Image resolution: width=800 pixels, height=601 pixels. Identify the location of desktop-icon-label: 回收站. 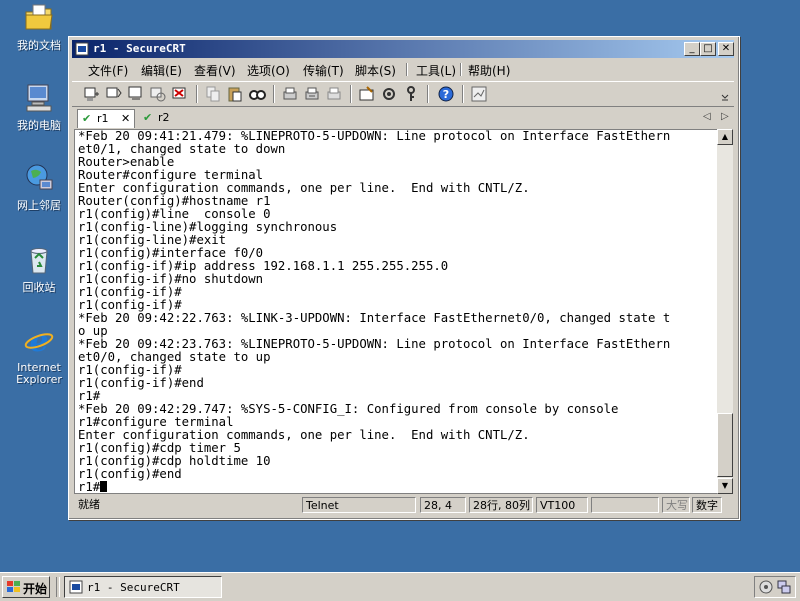
(39, 287).